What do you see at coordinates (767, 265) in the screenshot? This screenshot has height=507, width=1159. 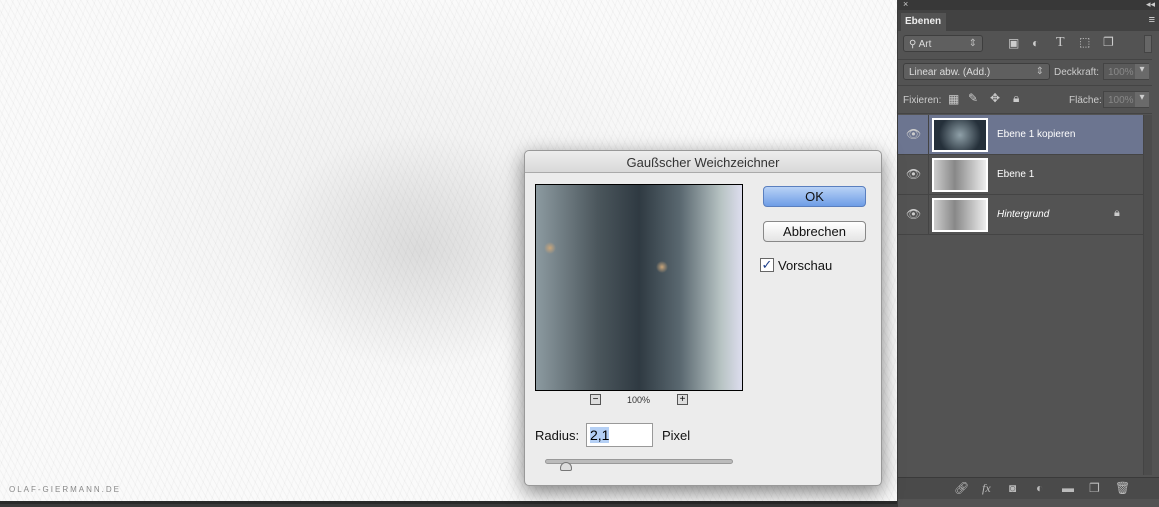 I see `preview-checkbox: ✓` at bounding box center [767, 265].